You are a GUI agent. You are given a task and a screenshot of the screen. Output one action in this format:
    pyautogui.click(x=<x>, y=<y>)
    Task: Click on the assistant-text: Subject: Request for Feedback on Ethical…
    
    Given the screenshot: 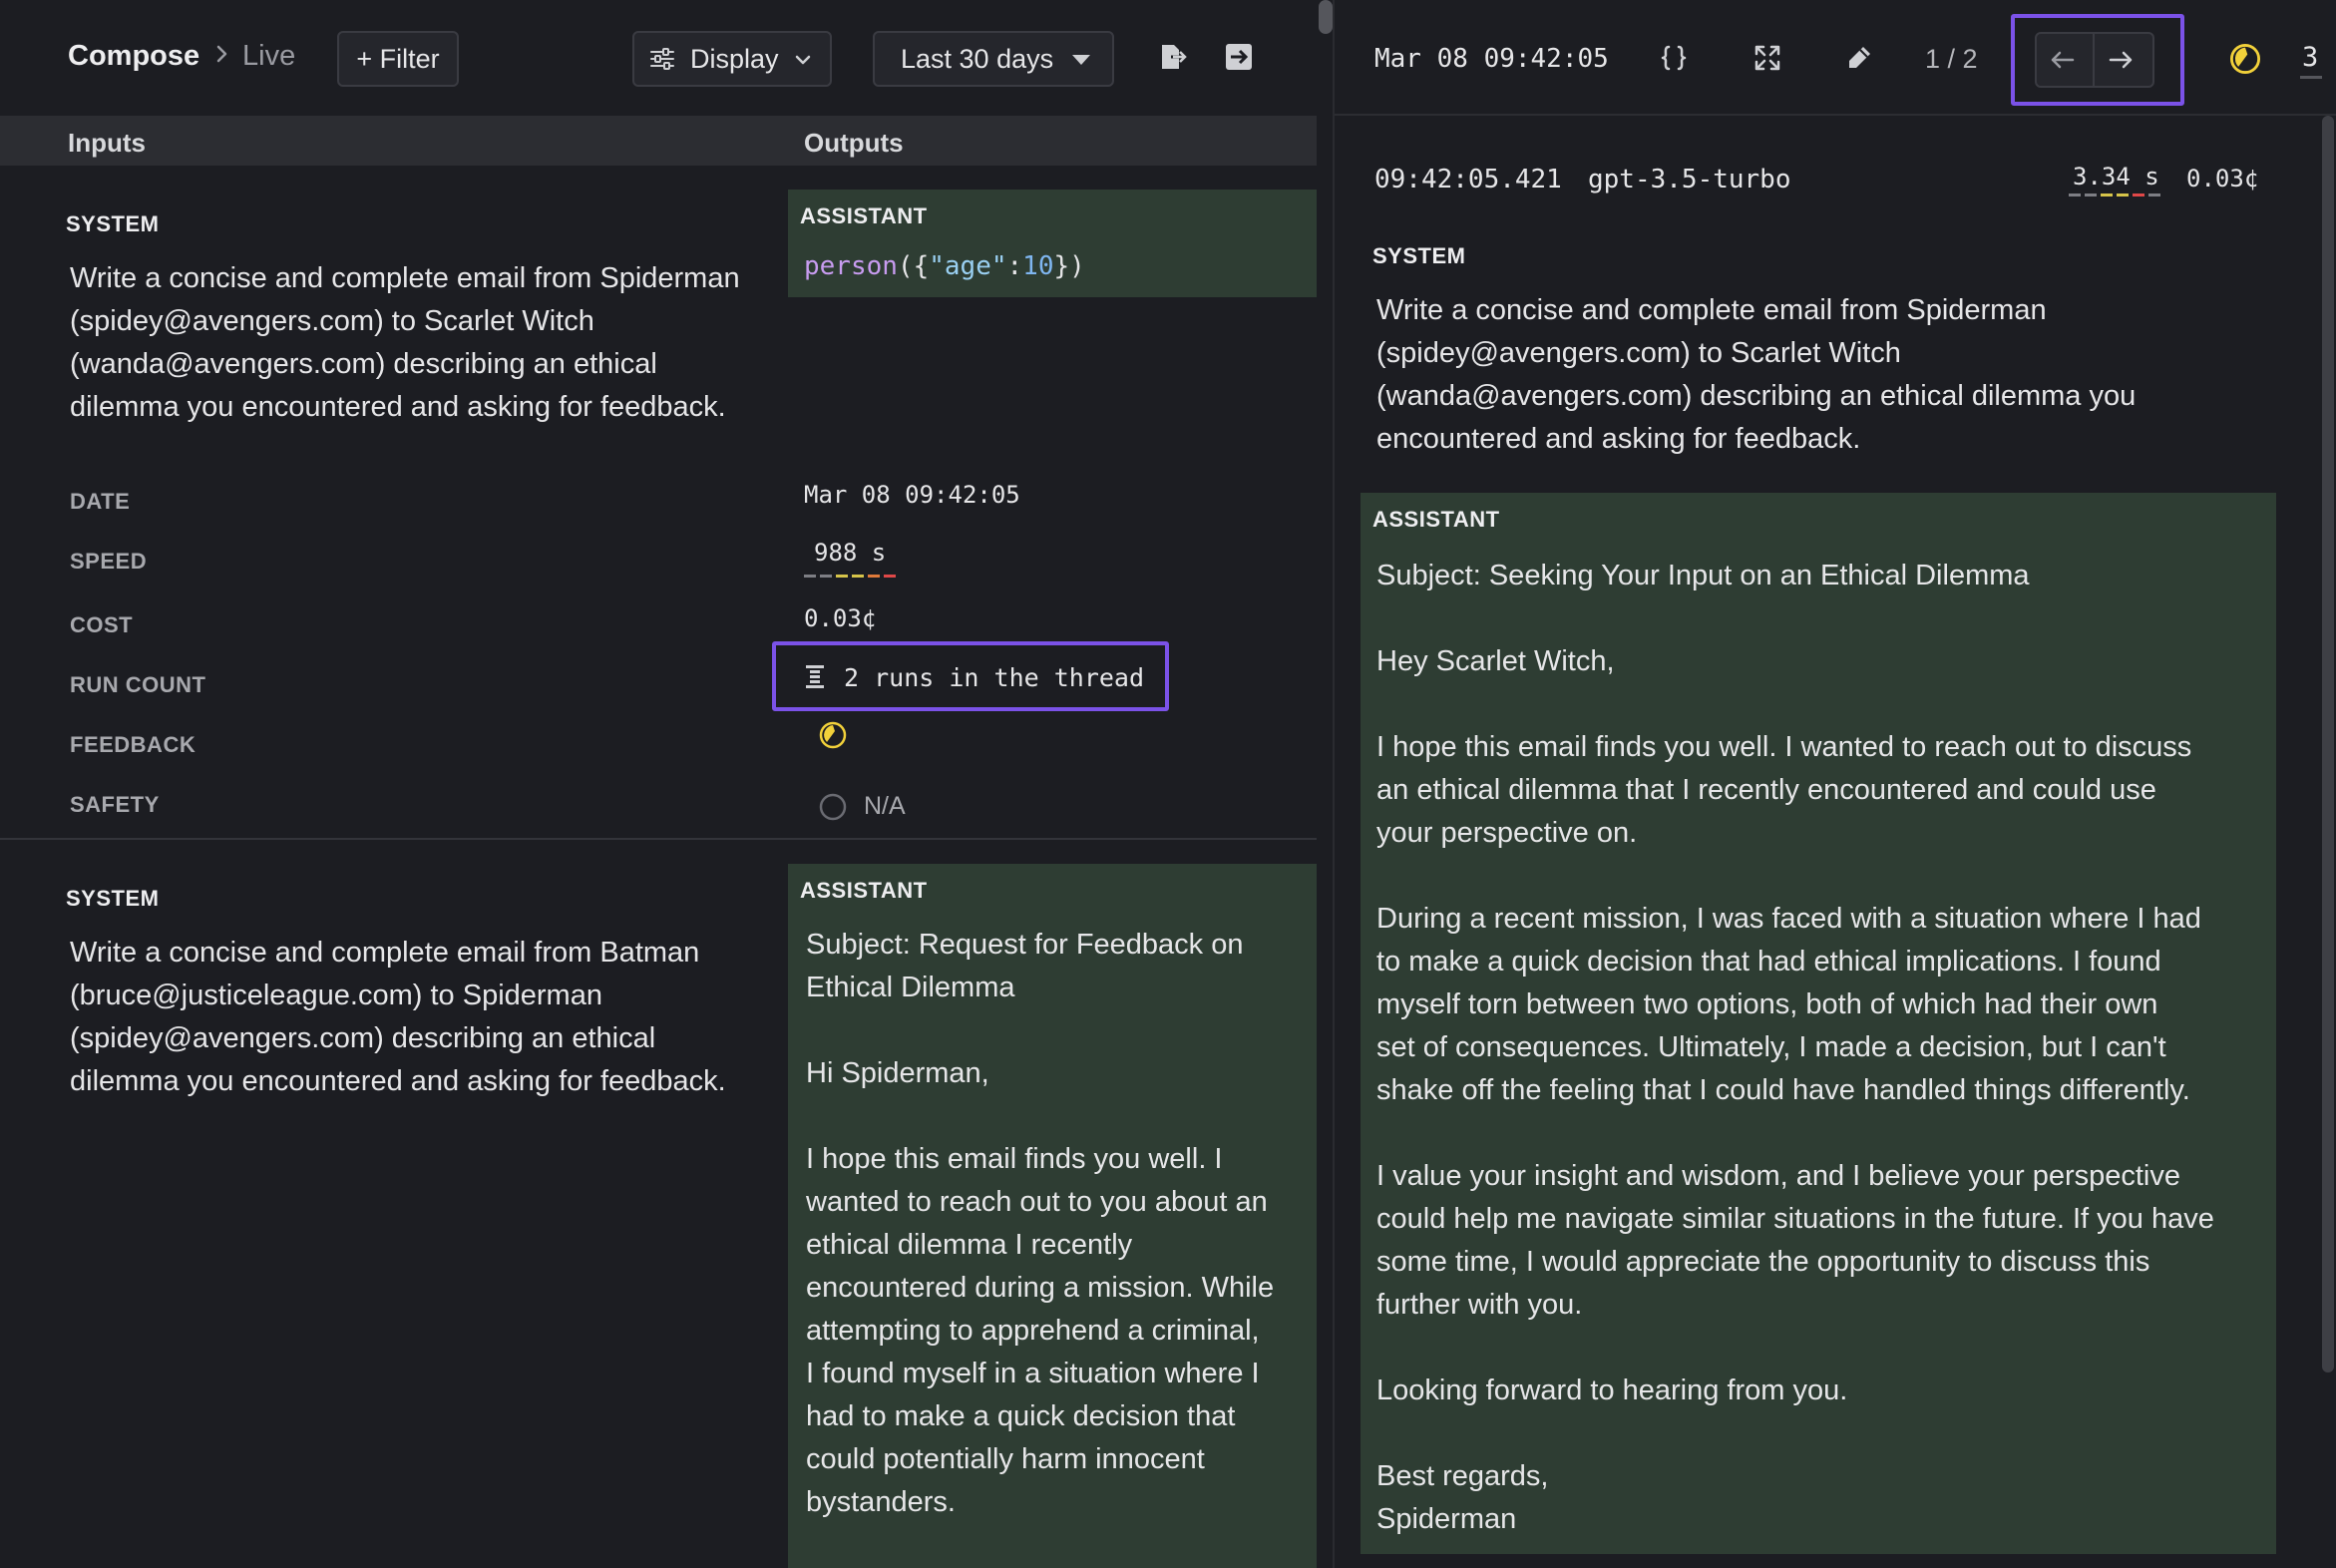 What is the action you would take?
    pyautogui.click(x=1040, y=1224)
    